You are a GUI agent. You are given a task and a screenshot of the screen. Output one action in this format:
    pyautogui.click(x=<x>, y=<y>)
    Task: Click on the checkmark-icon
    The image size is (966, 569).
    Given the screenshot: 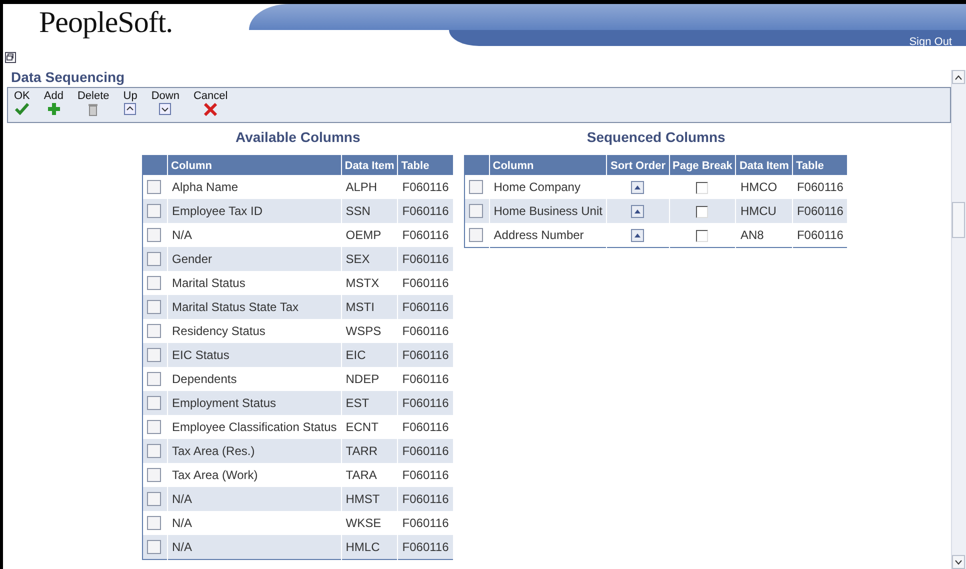 What is the action you would take?
    pyautogui.click(x=21, y=109)
    